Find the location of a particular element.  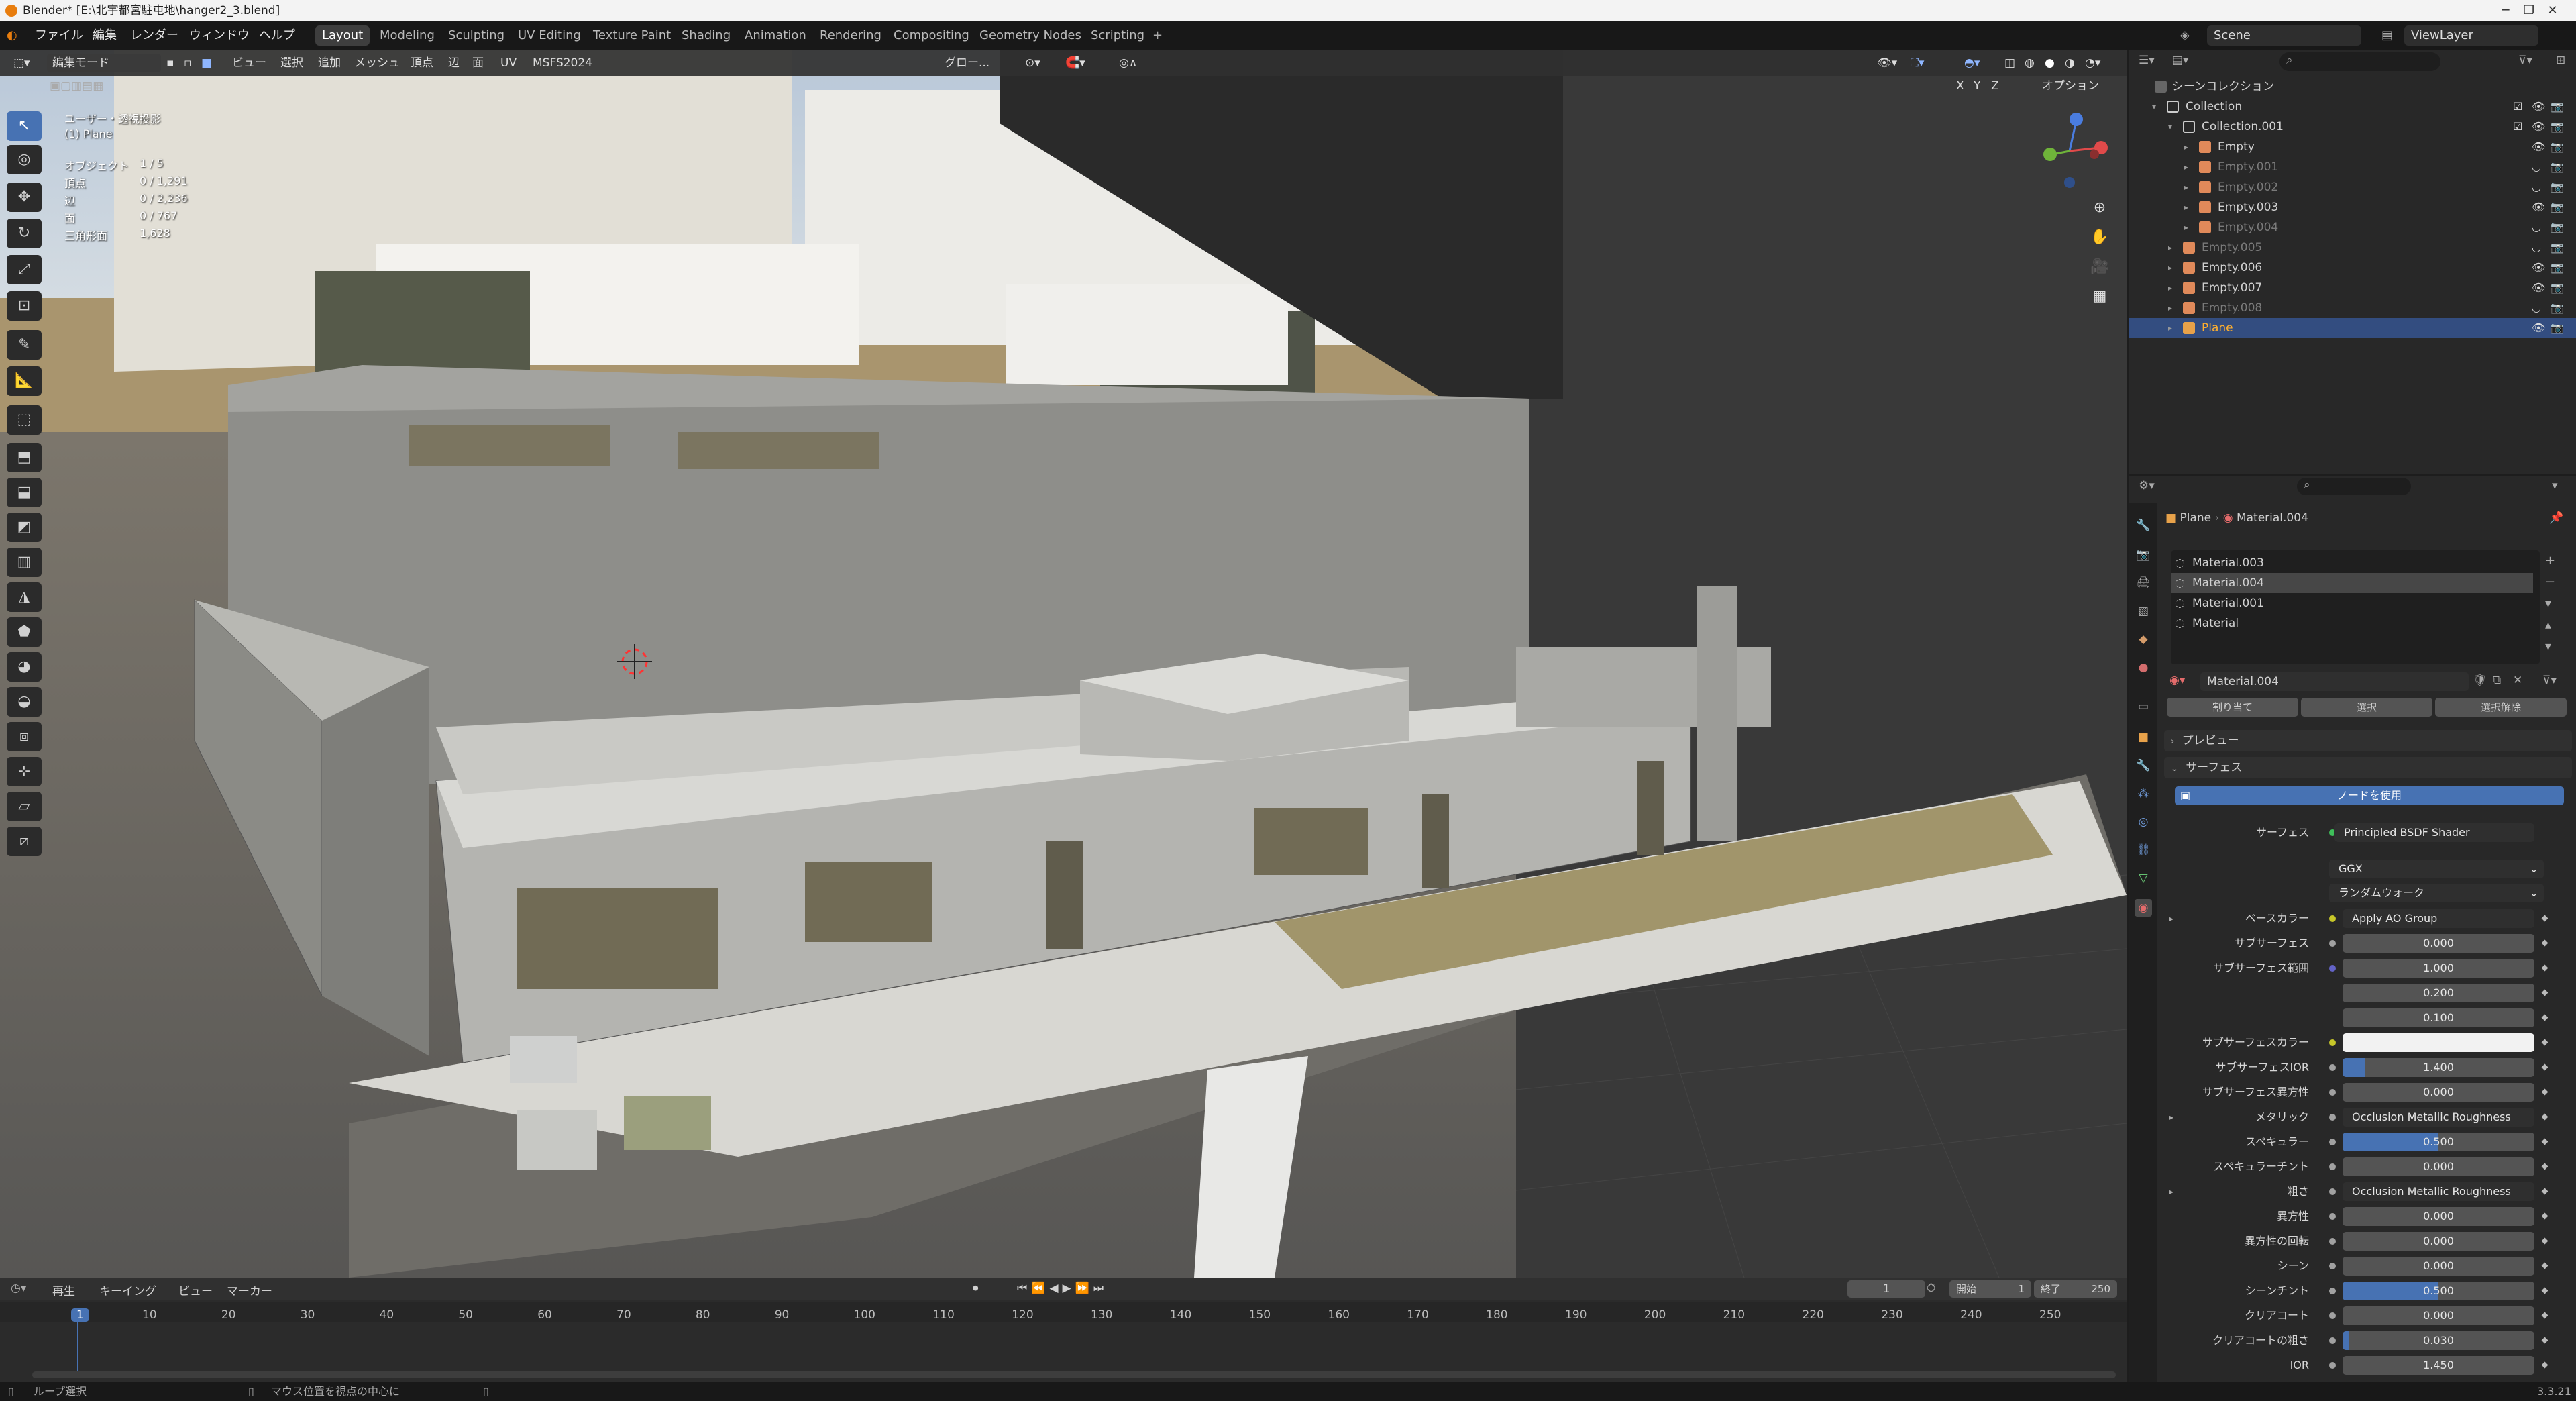

numeric-slider-field: 0.100 is located at coordinates (2438, 1017).